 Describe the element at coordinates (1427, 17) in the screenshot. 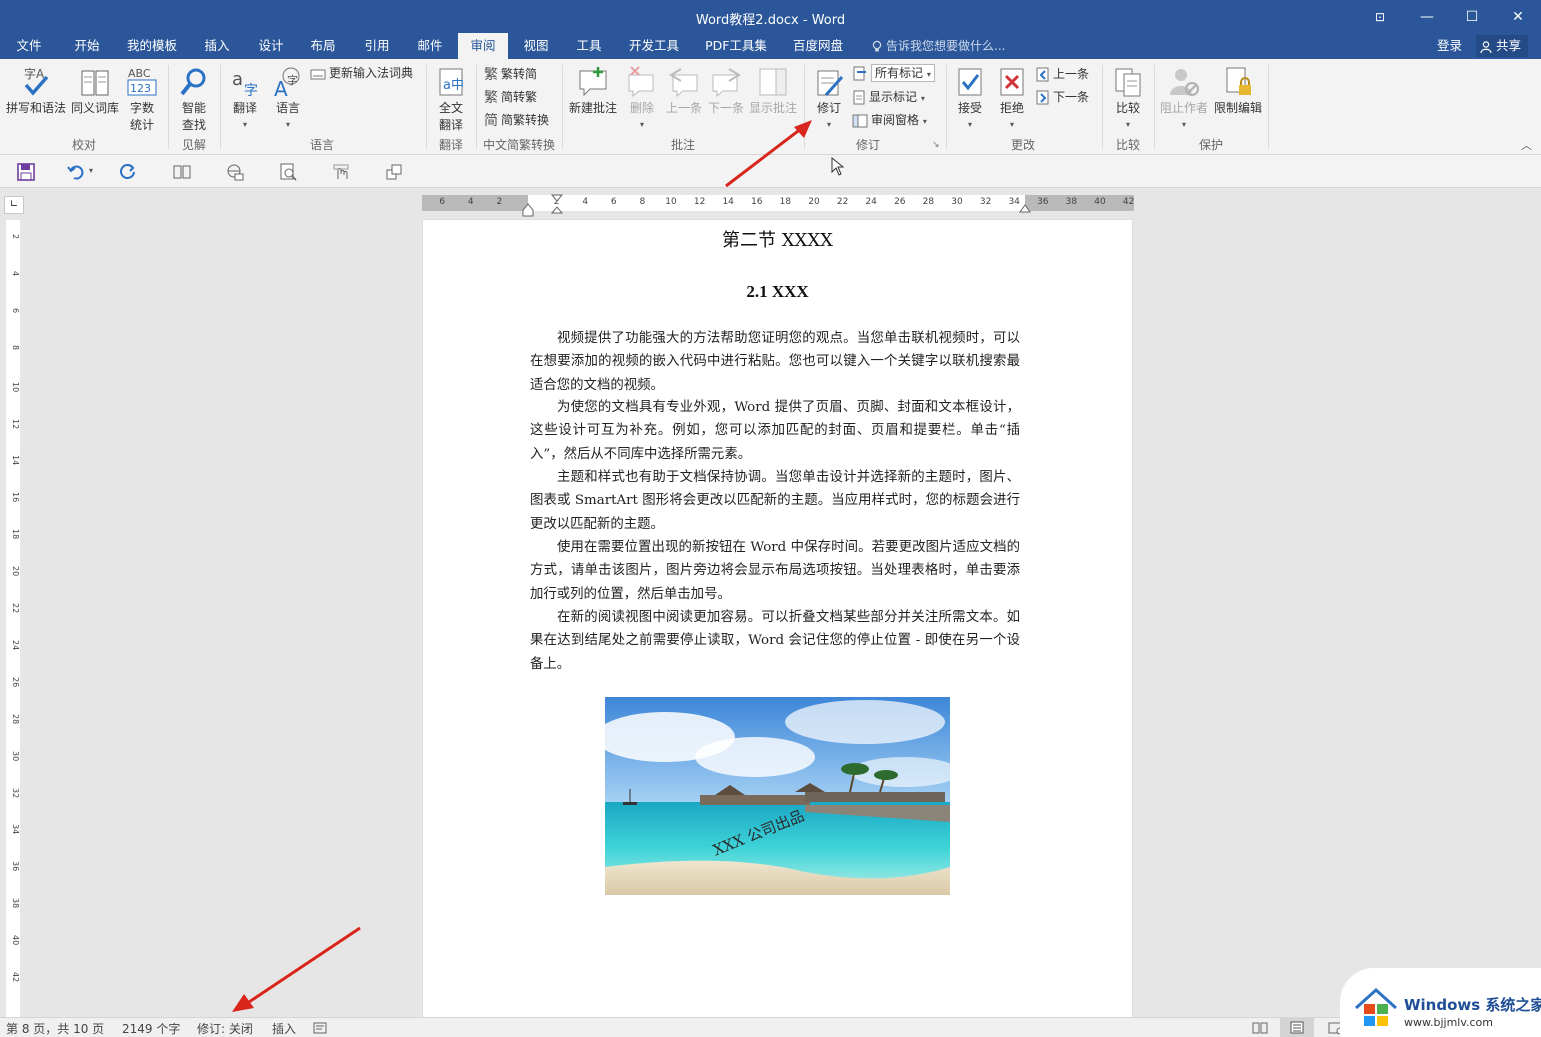

I see `minimize-button: —` at that location.